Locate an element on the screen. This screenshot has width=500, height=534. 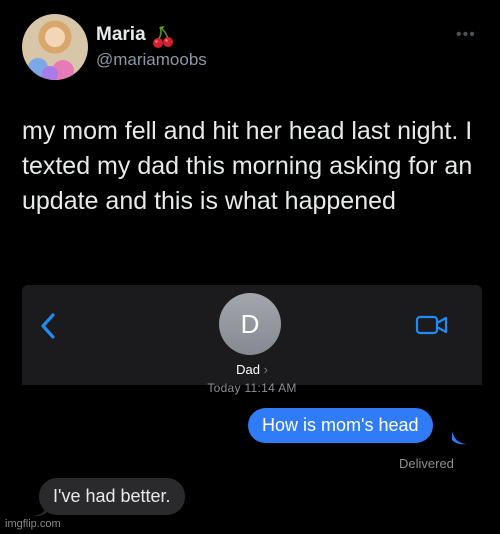
contact-avatar: D is located at coordinates (250, 324).